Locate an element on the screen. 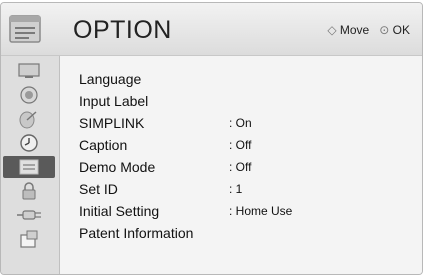  channel-icon is located at coordinates (28, 120).